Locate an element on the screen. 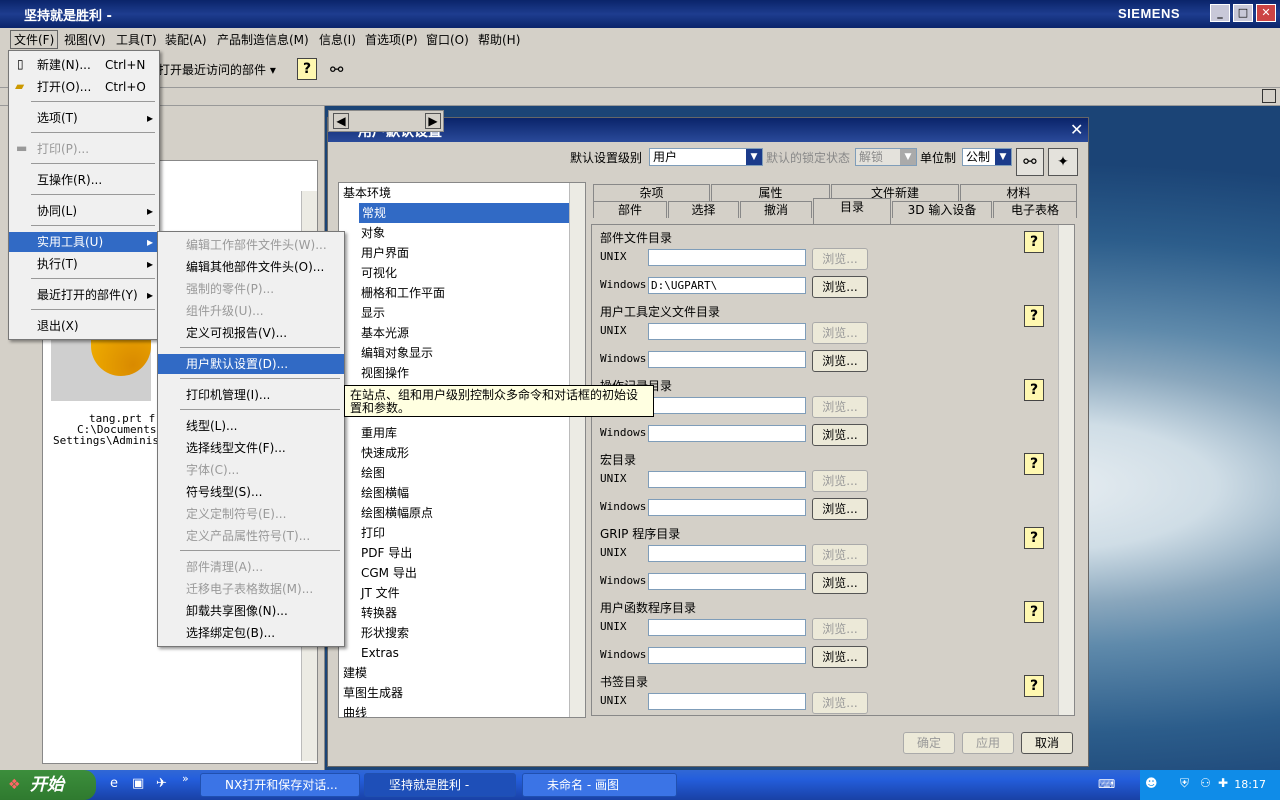 Image resolution: width=1280 pixels, height=800 pixels. tree-item: 编辑对象显示 is located at coordinates (397, 353).